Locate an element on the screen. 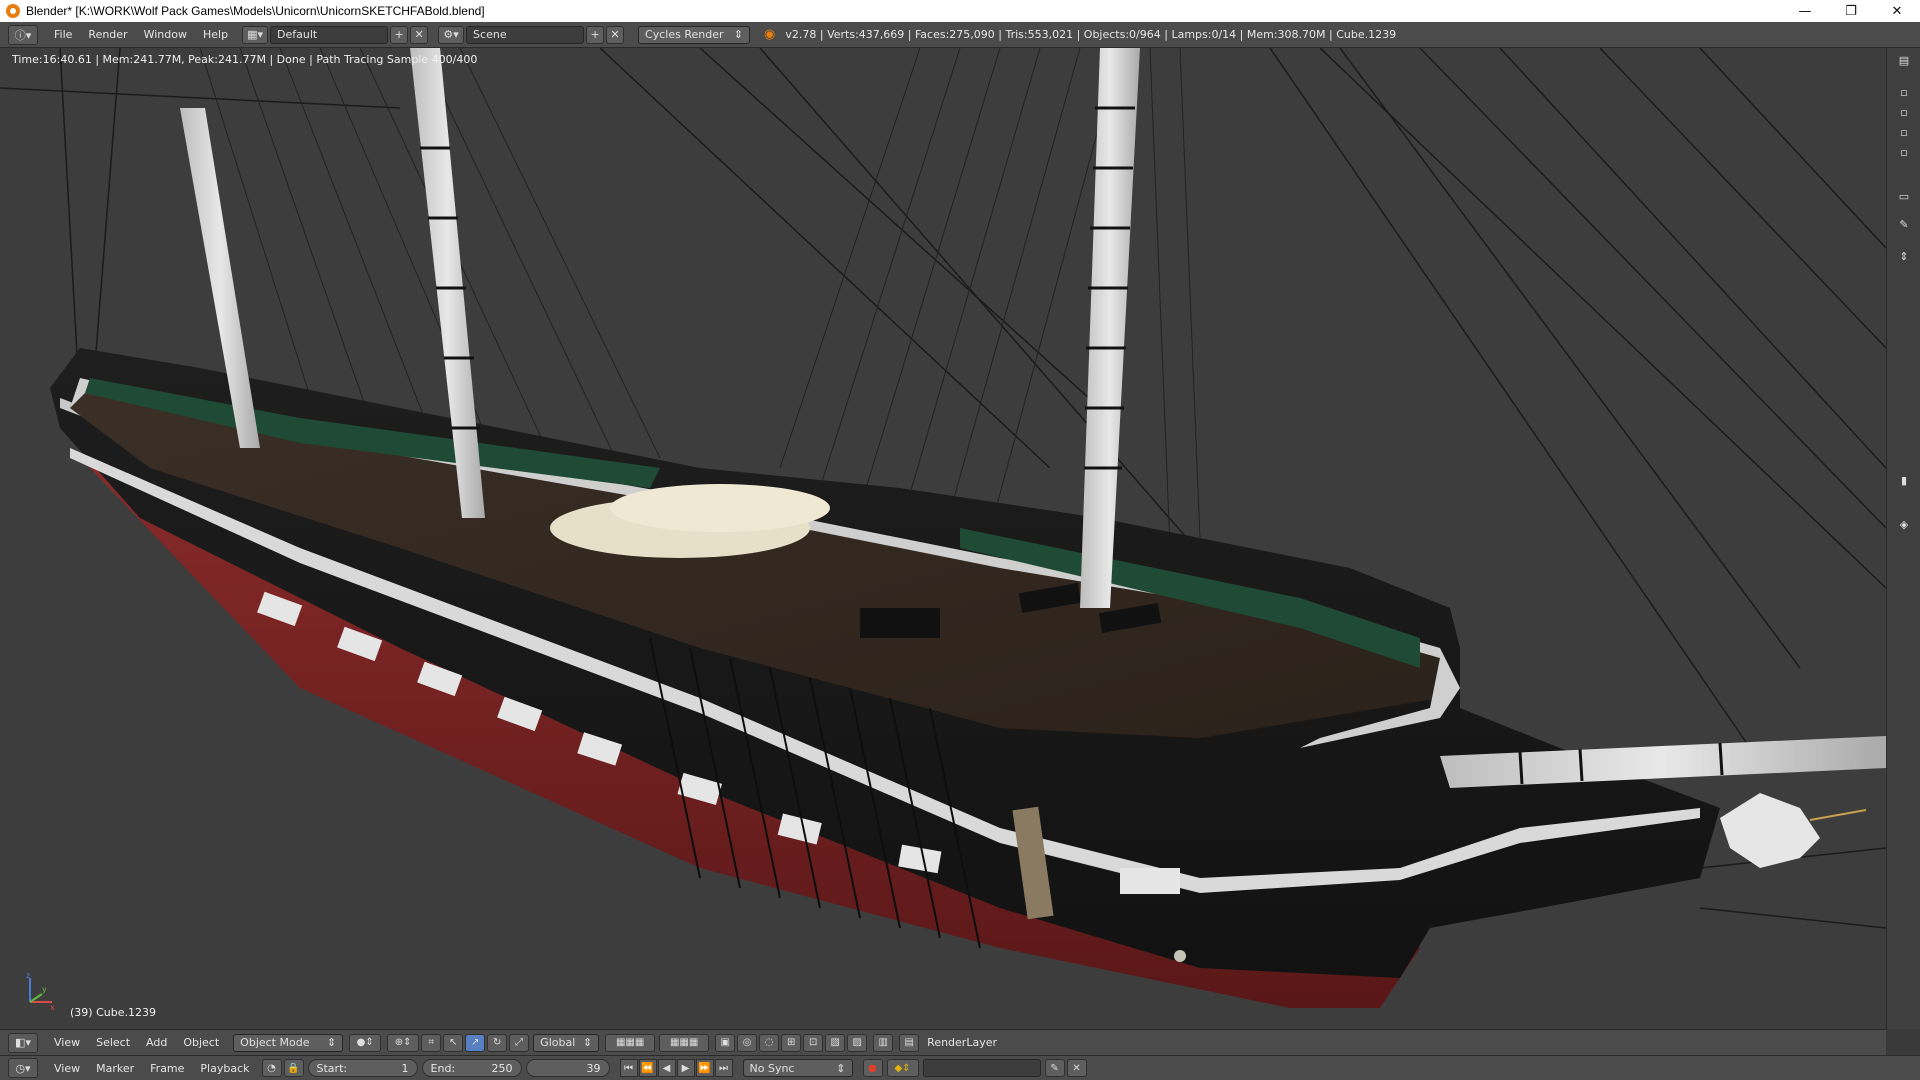  camera-icon-4: ▫ is located at coordinates (1904, 152).